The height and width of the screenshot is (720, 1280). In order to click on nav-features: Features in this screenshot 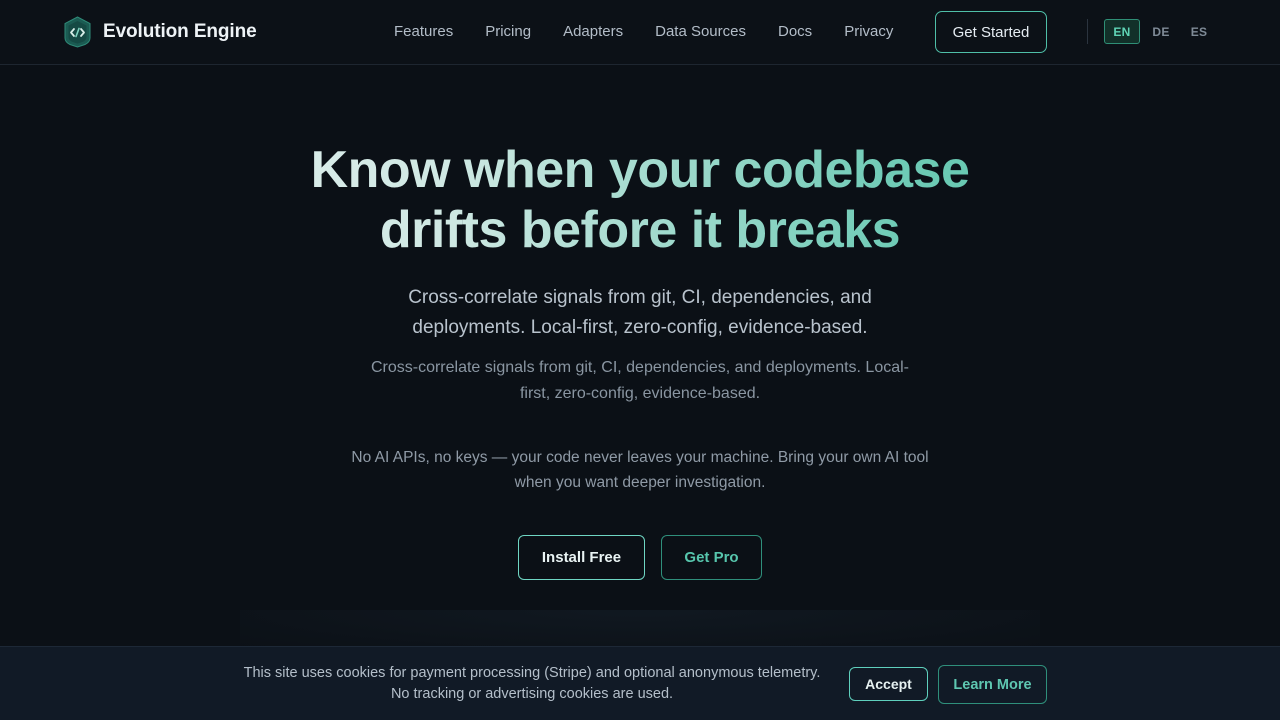, I will do `click(423, 32)`.